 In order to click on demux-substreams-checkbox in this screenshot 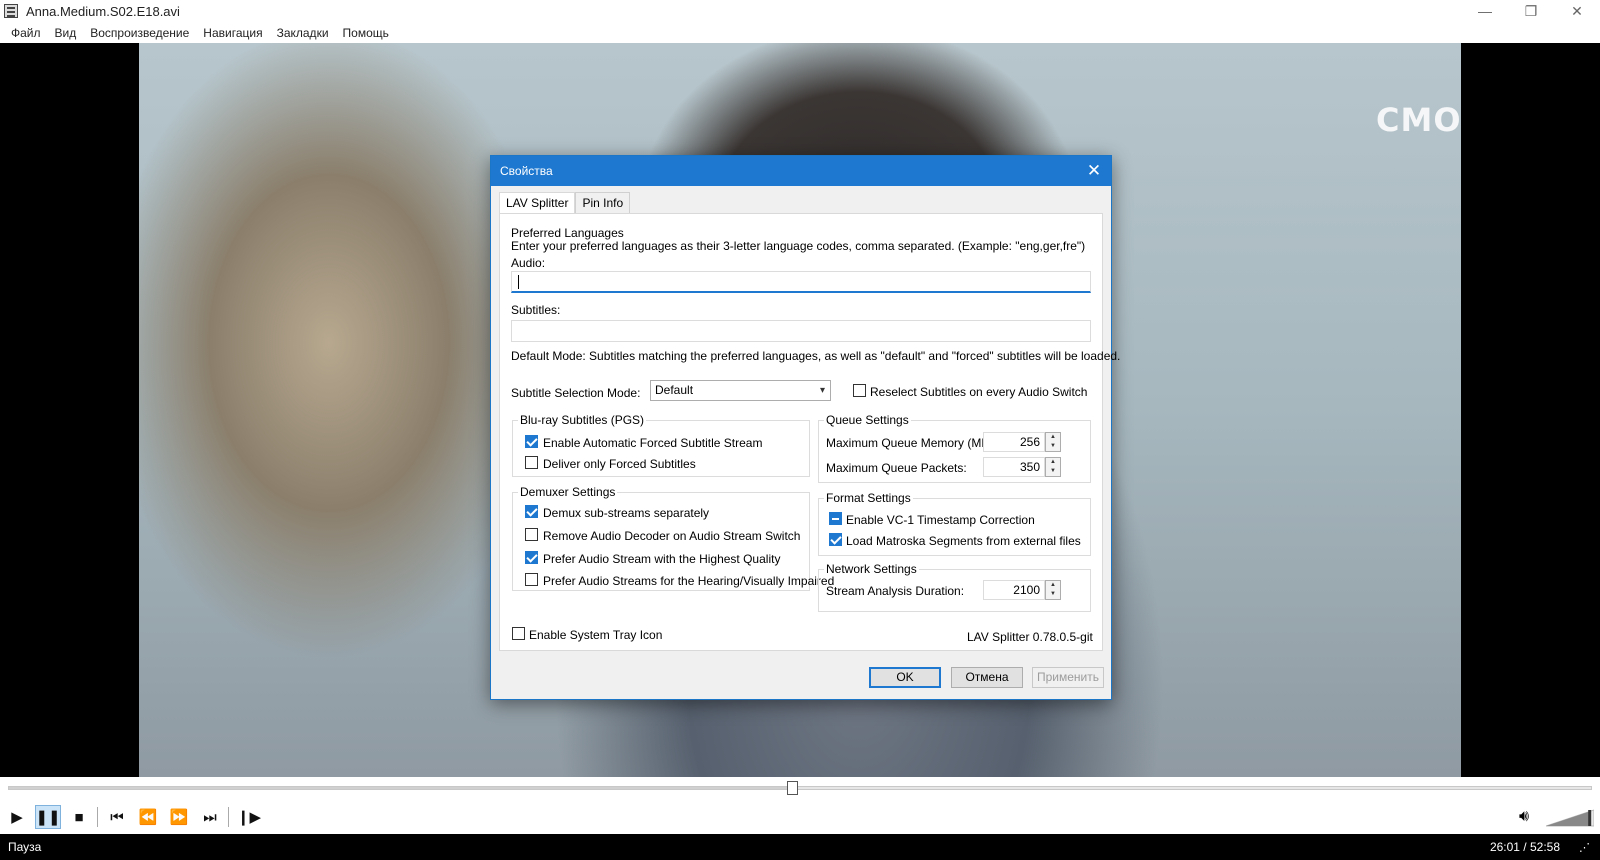, I will do `click(531, 511)`.